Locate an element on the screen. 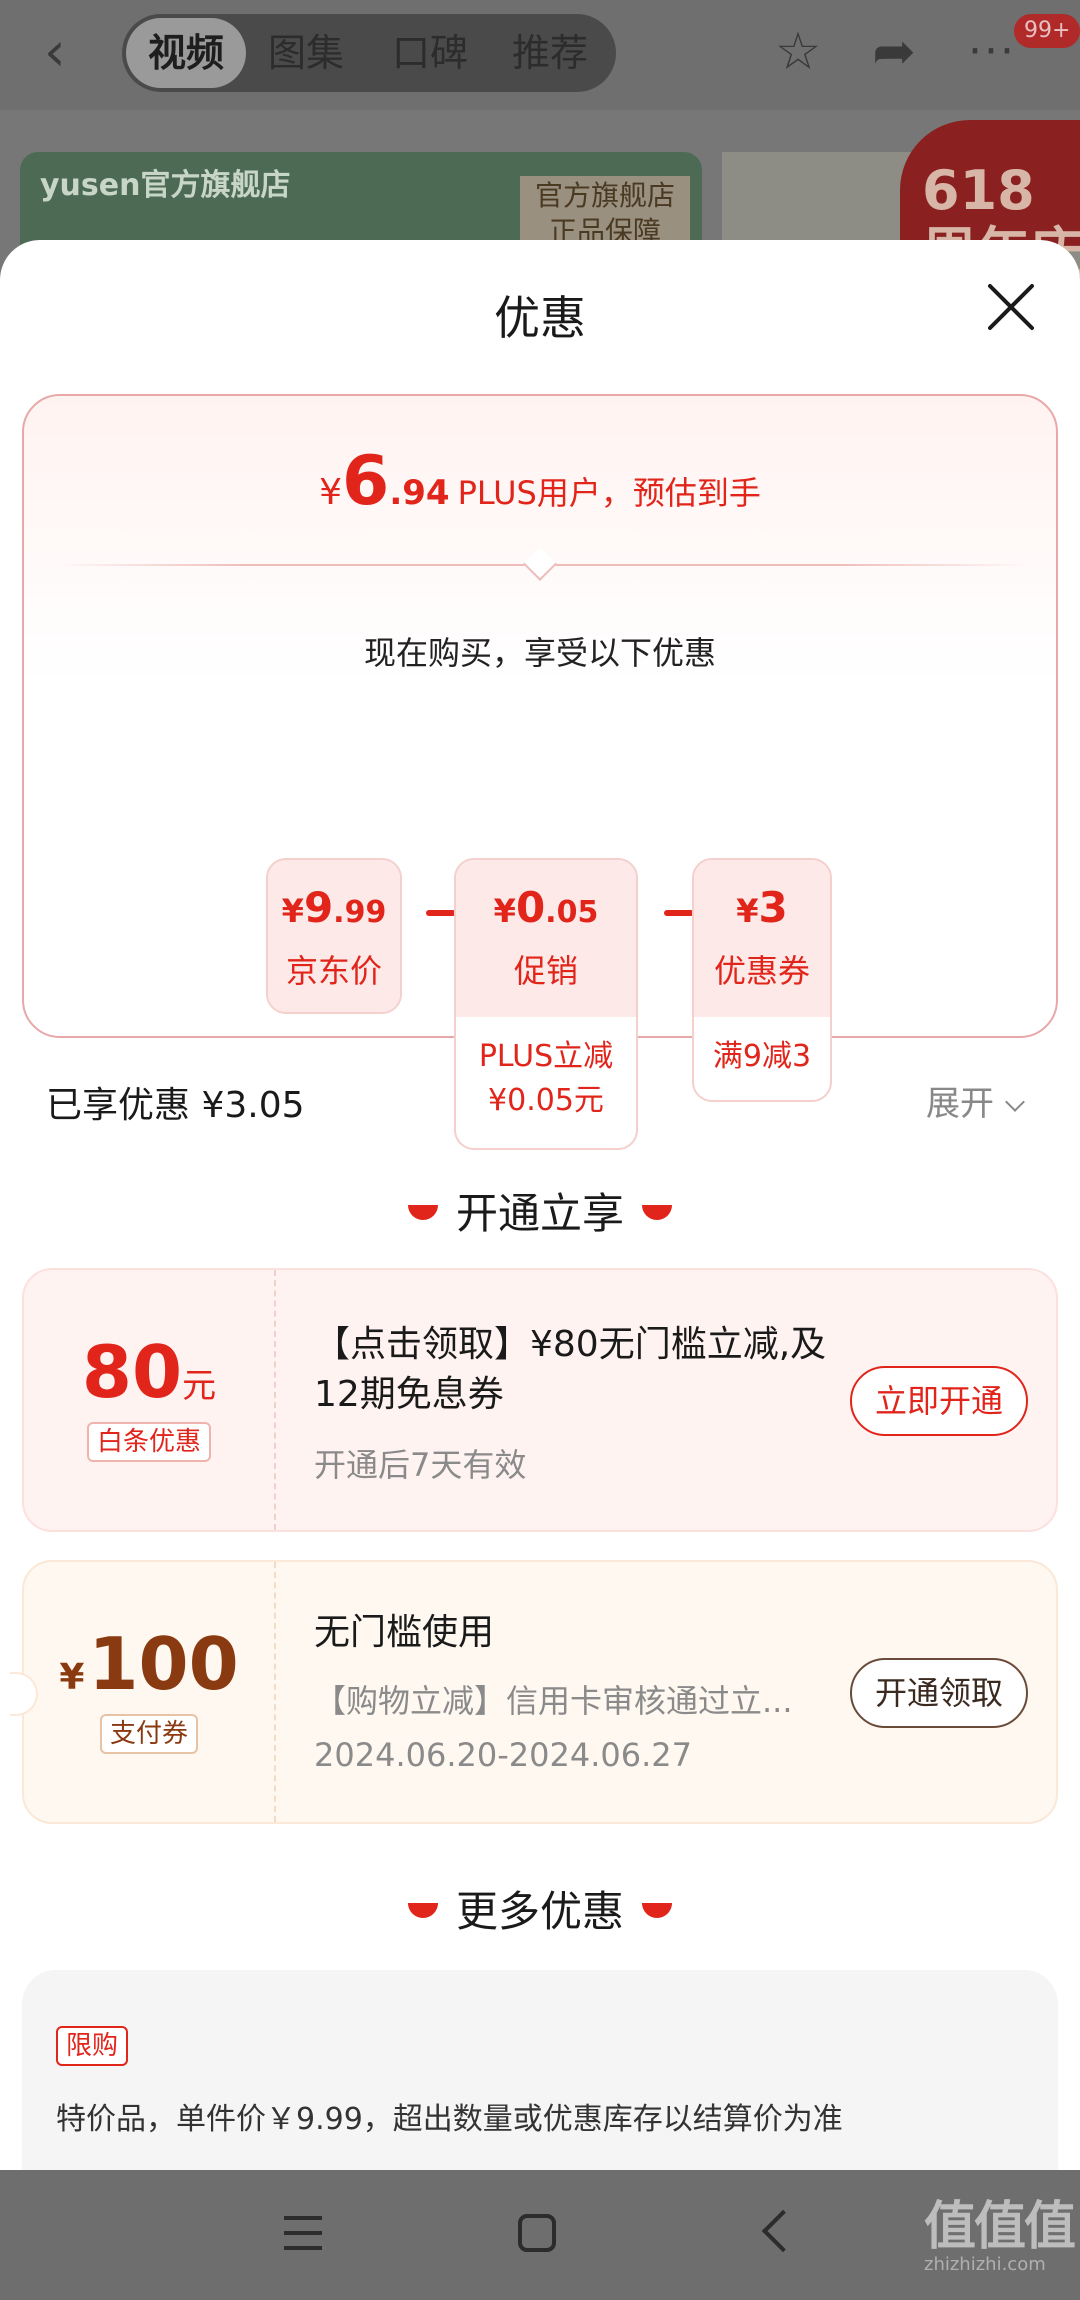 The height and width of the screenshot is (2300, 1080). box-amount: ¥9.99 is located at coordinates (334, 901).